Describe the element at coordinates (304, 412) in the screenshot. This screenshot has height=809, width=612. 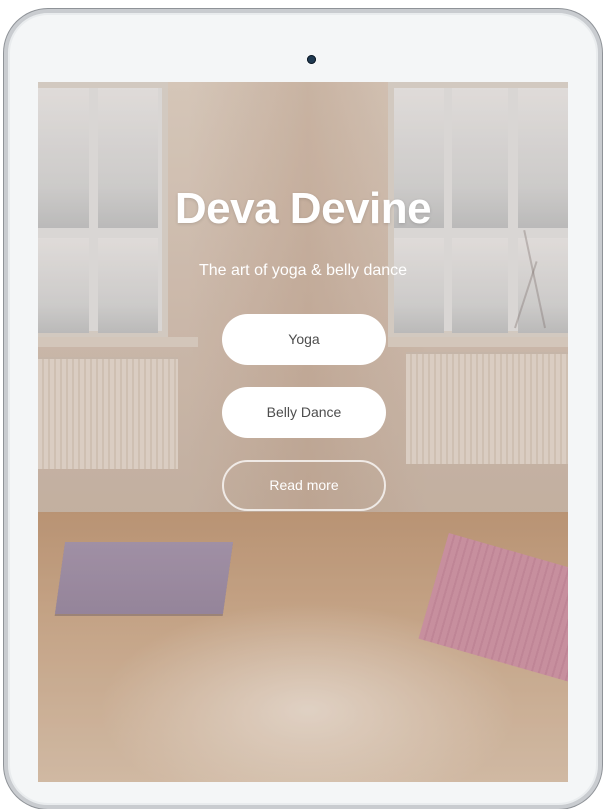
I see `belly-dance-button: Belly Dance` at that location.